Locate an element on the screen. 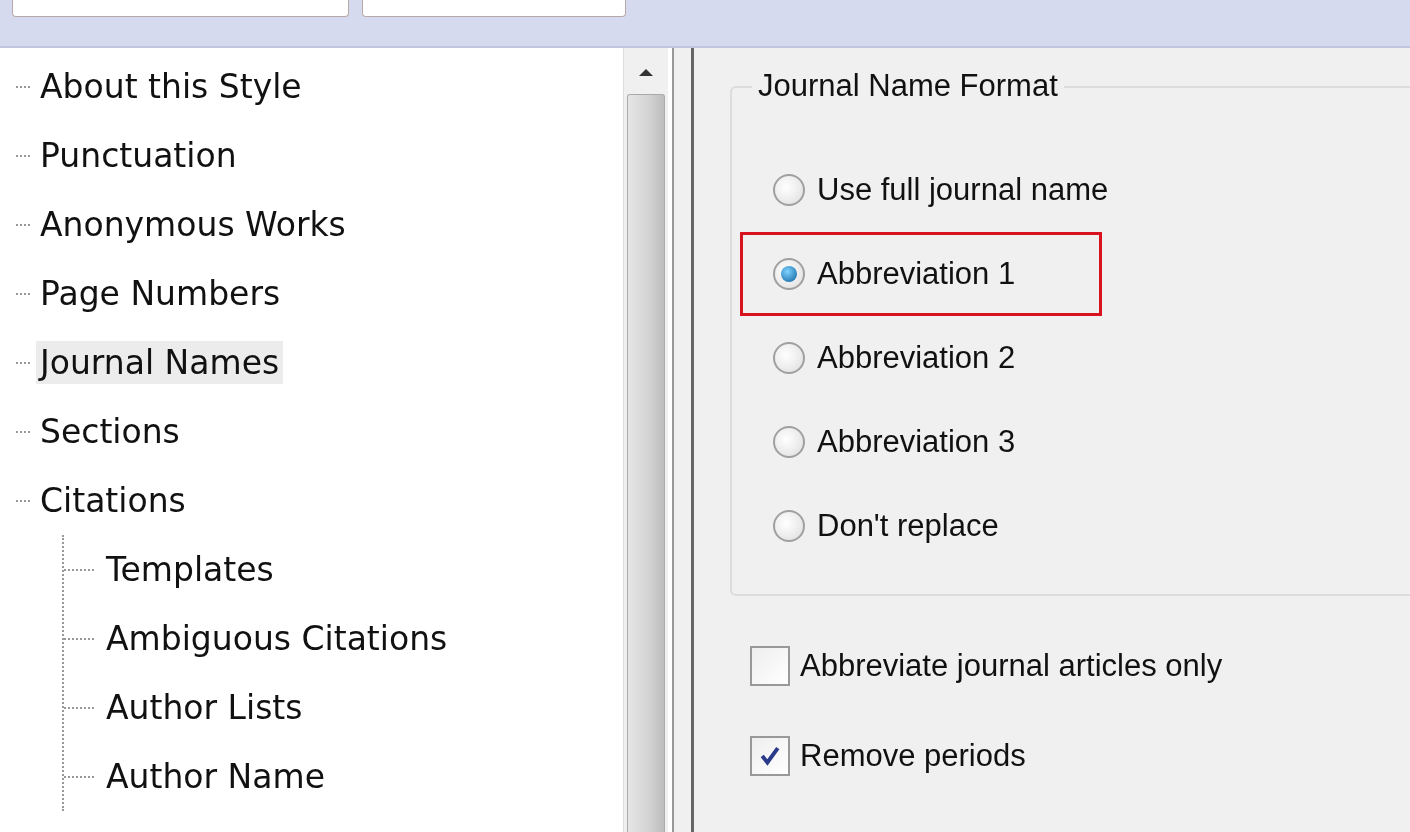  tree-item: Ambiguous Citations is located at coordinates (277, 638).